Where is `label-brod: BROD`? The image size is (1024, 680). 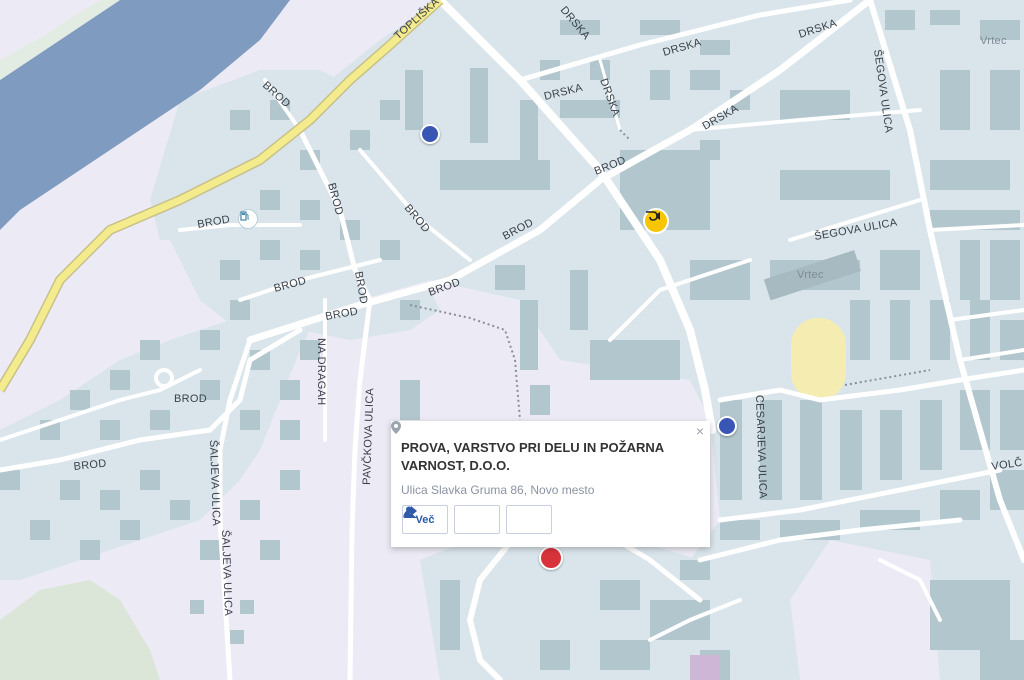 label-brod: BROD is located at coordinates (190, 399).